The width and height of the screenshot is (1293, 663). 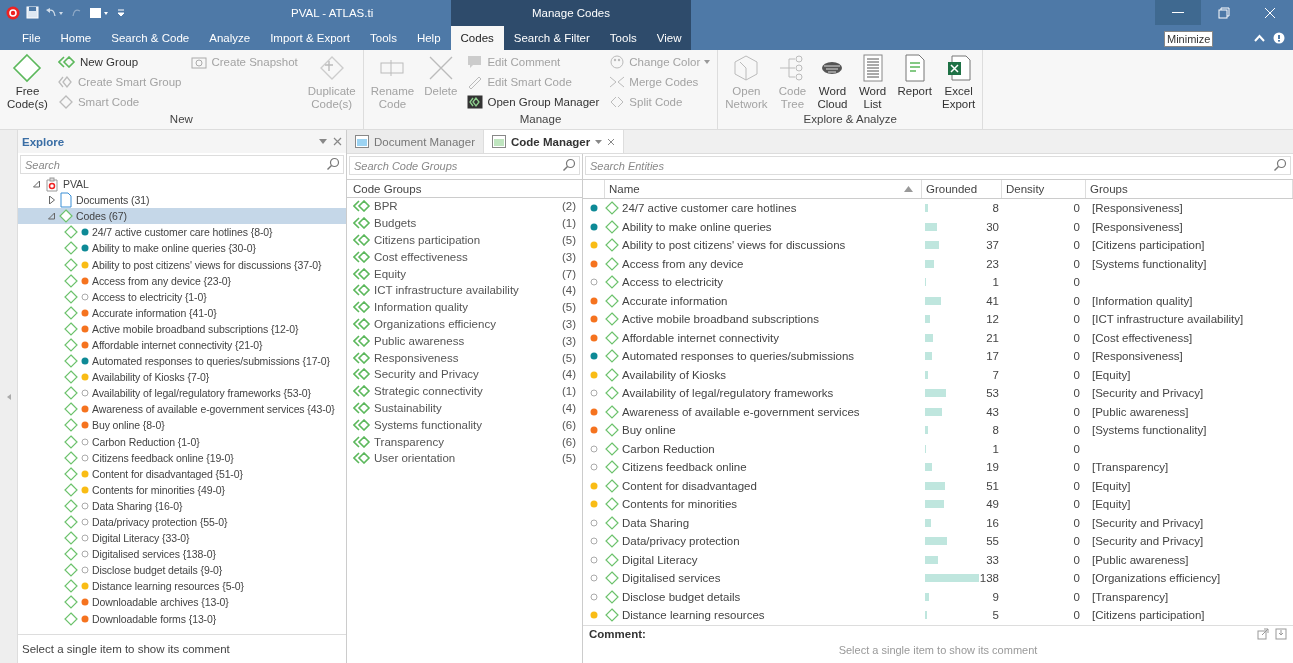 What do you see at coordinates (213, 409) in the screenshot?
I see `tree-item: Awareness of available e-government services {43-0}` at bounding box center [213, 409].